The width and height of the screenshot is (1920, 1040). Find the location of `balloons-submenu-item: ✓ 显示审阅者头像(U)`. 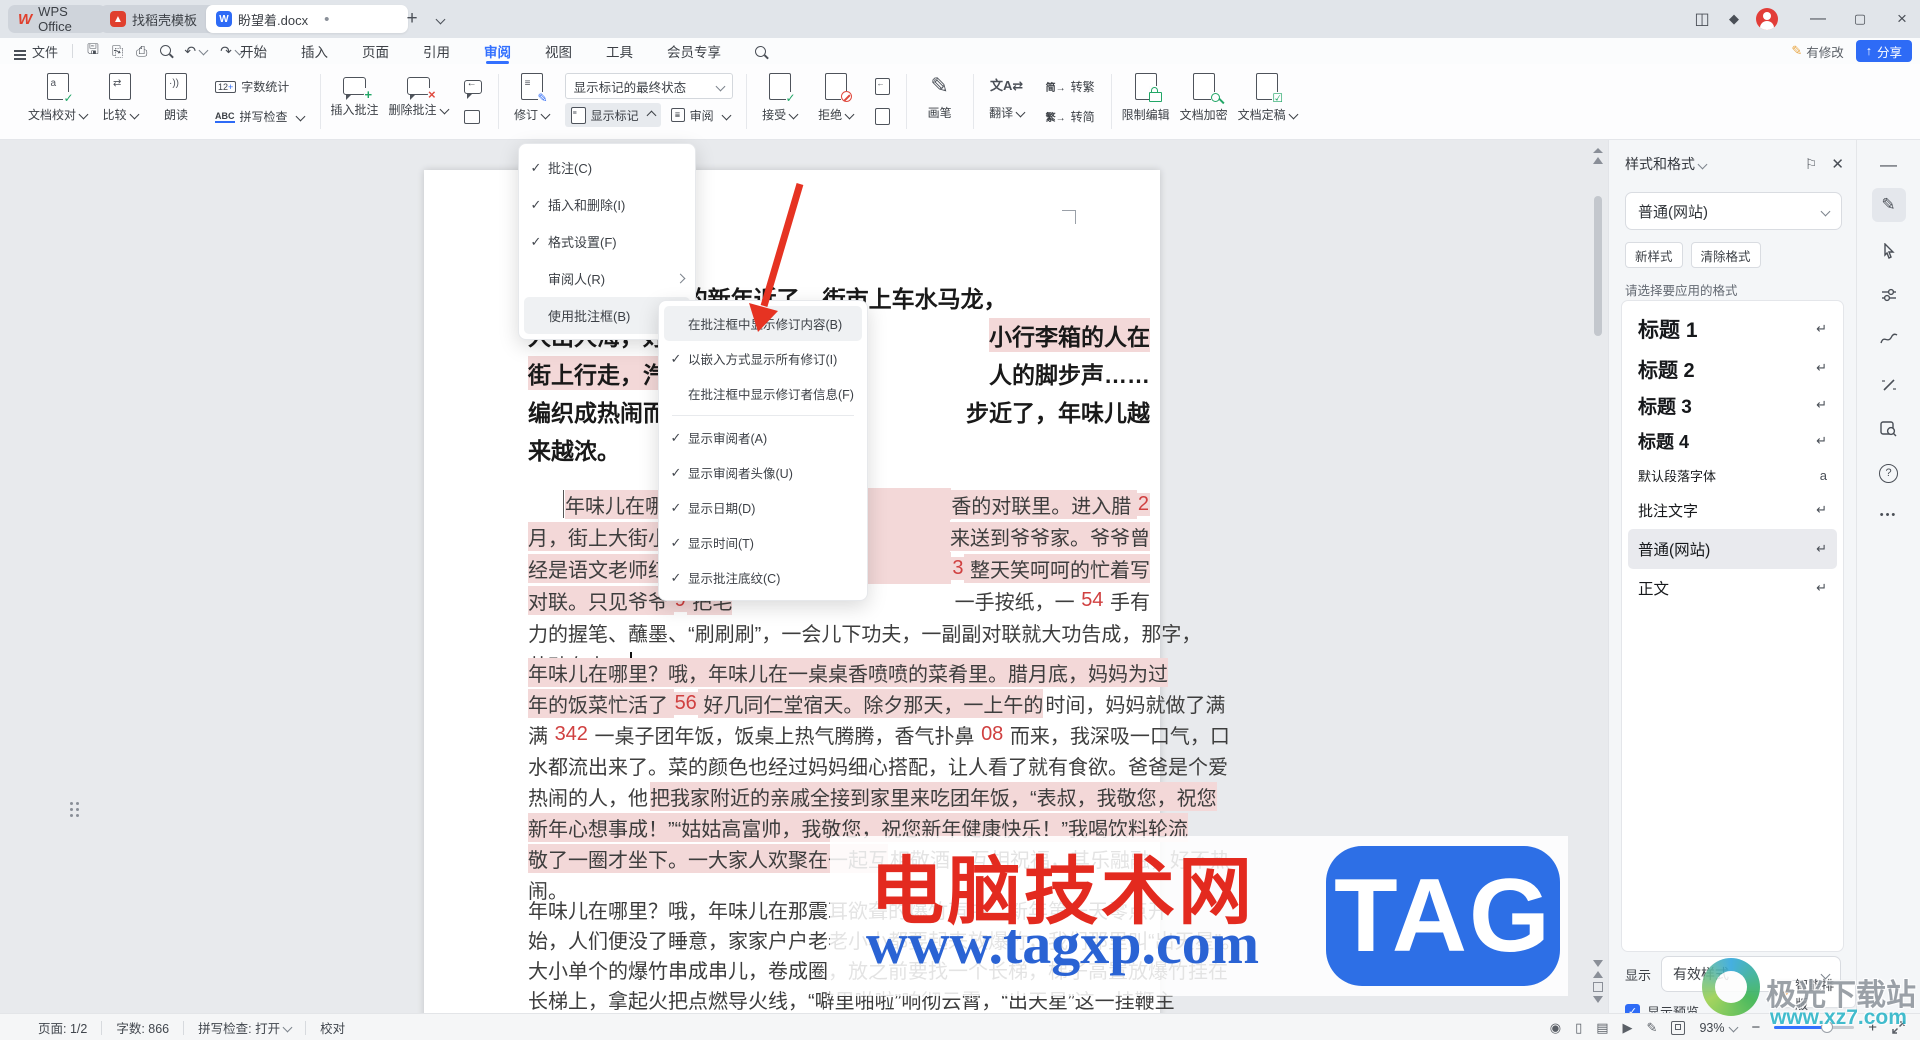

balloons-submenu-item: ✓ 显示审阅者头像(U) is located at coordinates (763, 472).